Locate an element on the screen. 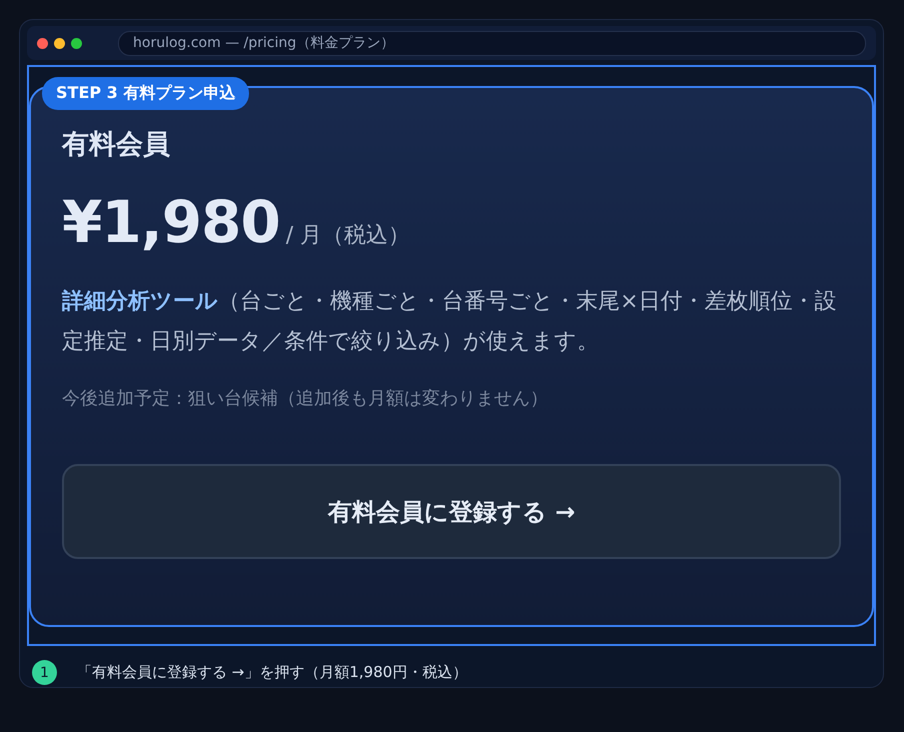 Image resolution: width=904 pixels, height=732 pixels. step-number: 1 is located at coordinates (44, 672).